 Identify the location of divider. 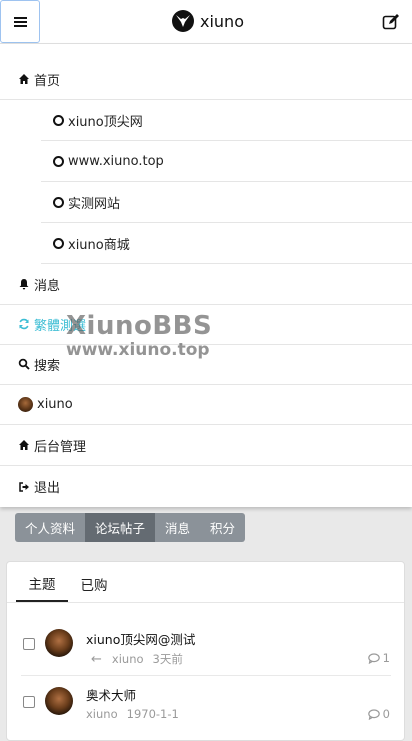
(205, 602).